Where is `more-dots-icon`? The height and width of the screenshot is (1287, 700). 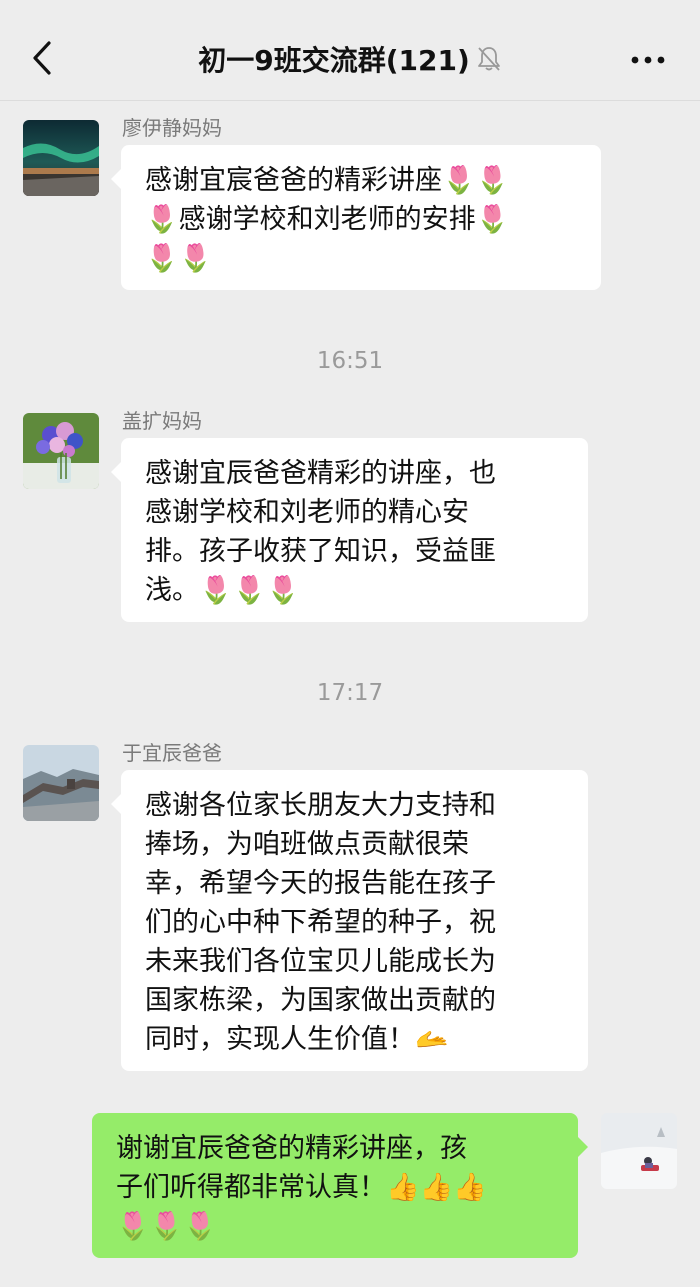
more-dots-icon is located at coordinates (648, 60).